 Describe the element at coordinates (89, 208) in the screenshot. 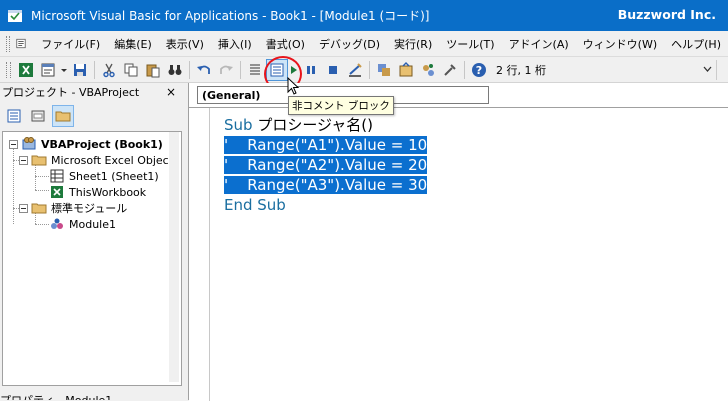

I see `tree-label: 標準モジュール` at that location.